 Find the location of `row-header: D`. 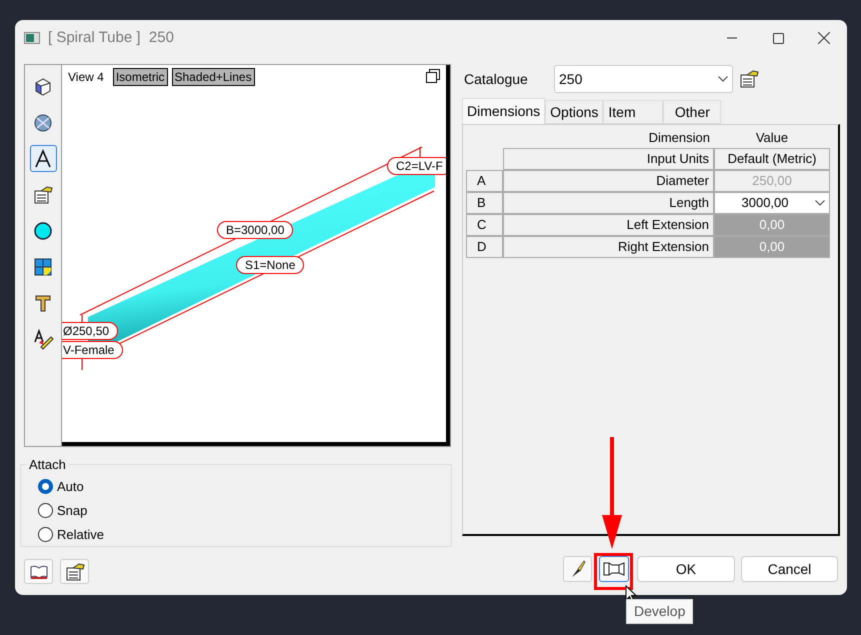

row-header: D is located at coordinates (484, 247).